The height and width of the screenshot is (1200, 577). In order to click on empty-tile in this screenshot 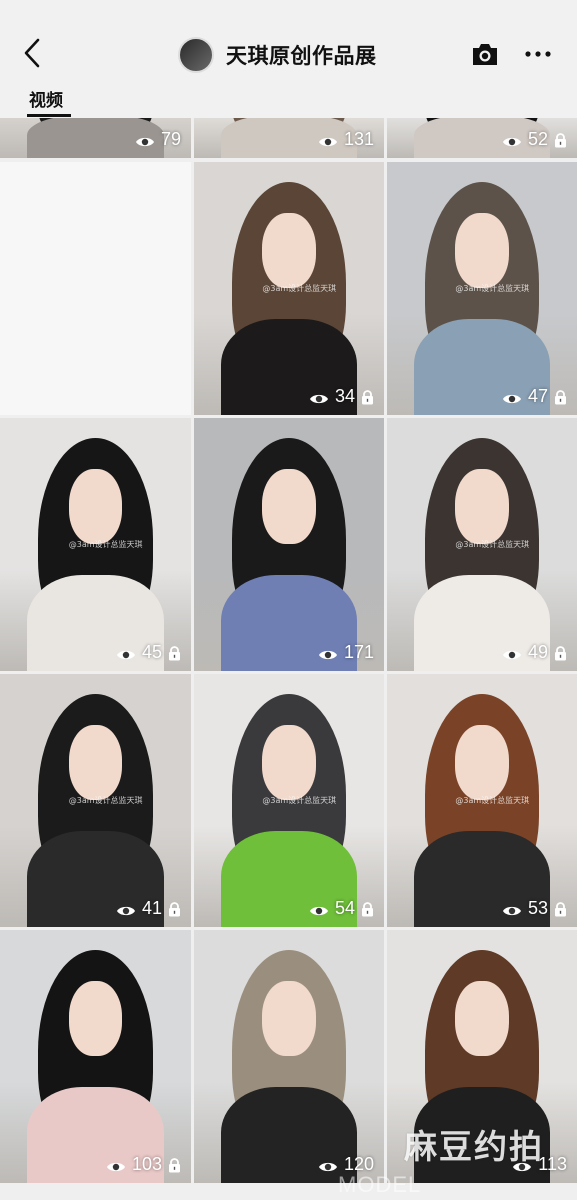, I will do `click(95, 288)`.